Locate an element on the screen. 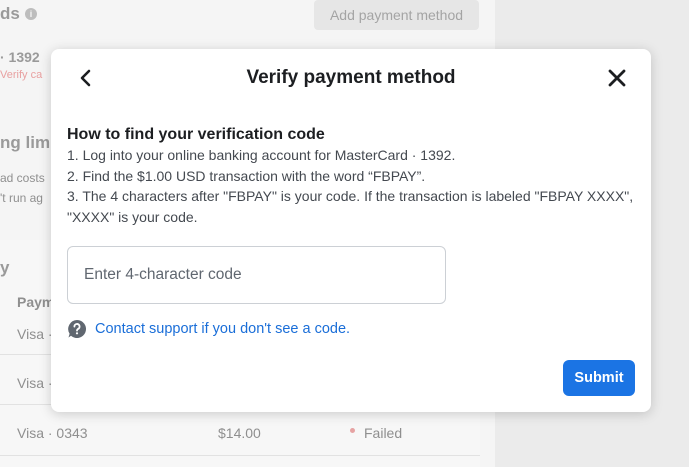 Image resolution: width=689 pixels, height=467 pixels. close-button is located at coordinates (617, 78).